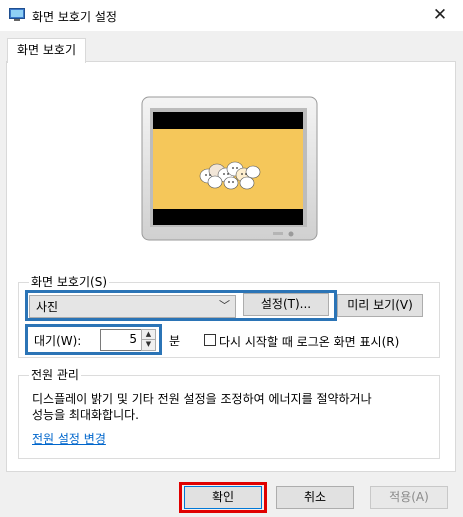 Image resolution: width=463 pixels, height=517 pixels. What do you see at coordinates (69, 282) in the screenshot?
I see `screensaver-group-label: 화면 보호기(S)` at bounding box center [69, 282].